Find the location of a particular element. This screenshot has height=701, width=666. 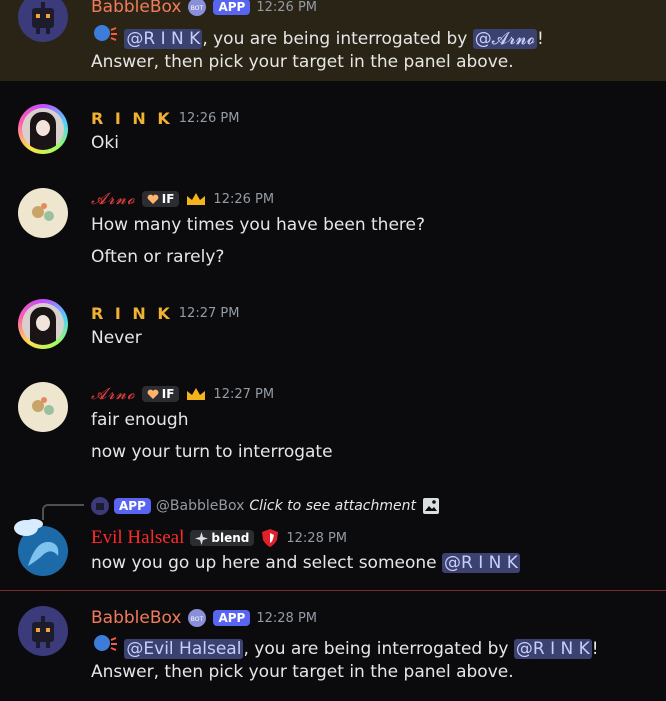

message-line: Never is located at coordinates (116, 338).